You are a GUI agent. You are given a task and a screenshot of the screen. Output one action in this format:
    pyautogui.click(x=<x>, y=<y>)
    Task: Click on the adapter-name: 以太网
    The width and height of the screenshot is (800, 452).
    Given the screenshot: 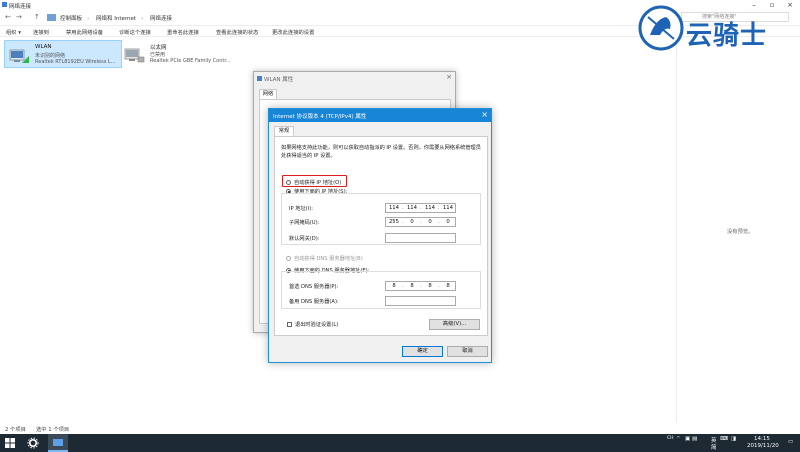 What is the action you would take?
    pyautogui.click(x=158, y=48)
    